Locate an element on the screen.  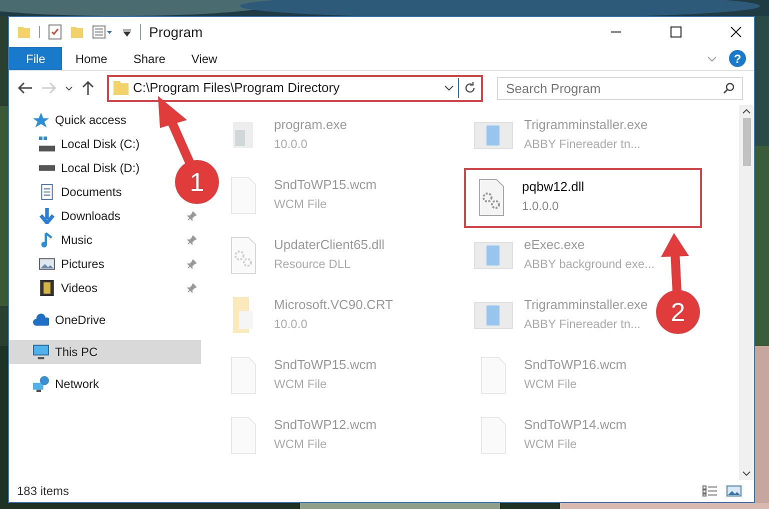
close-icon is located at coordinates (736, 32).